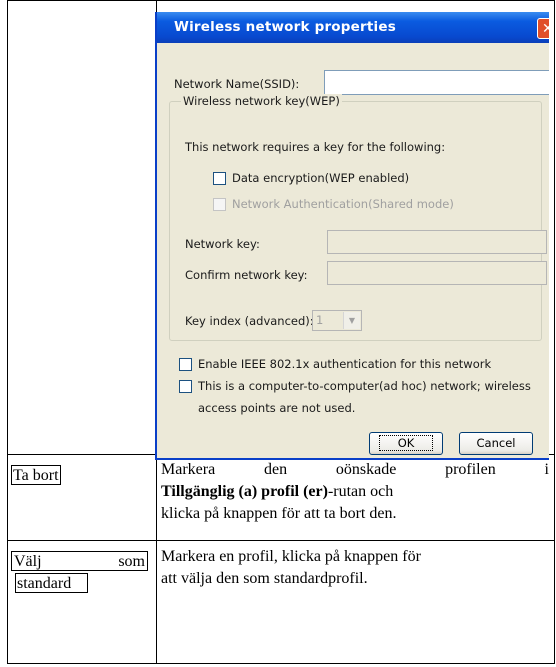 This screenshot has height=667, width=556. I want to click on data-encryption-checkbox, so click(219, 178).